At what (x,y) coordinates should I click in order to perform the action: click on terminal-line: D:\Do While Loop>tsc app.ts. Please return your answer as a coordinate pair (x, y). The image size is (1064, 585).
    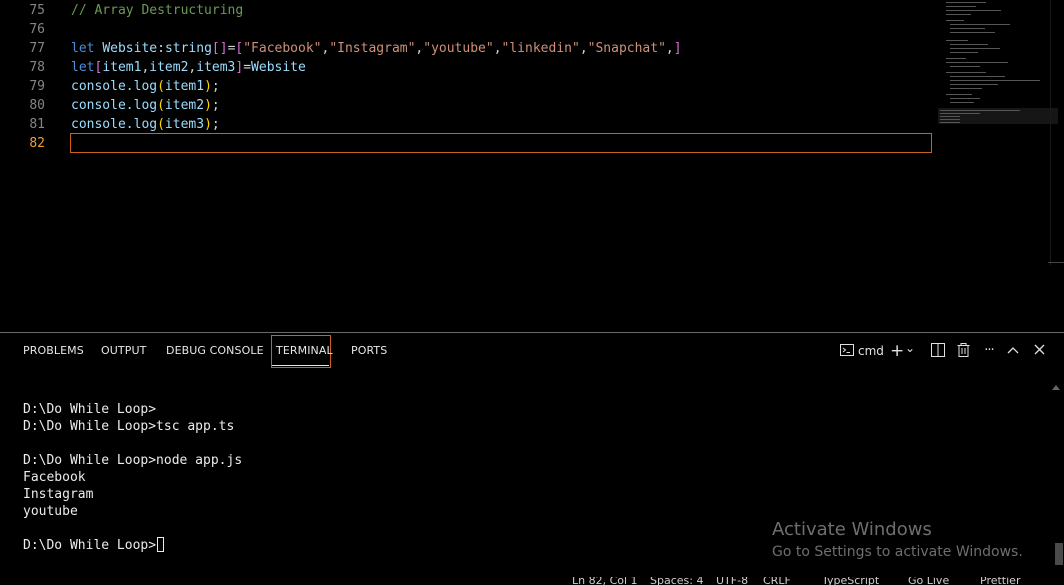
    Looking at the image, I should click on (129, 426).